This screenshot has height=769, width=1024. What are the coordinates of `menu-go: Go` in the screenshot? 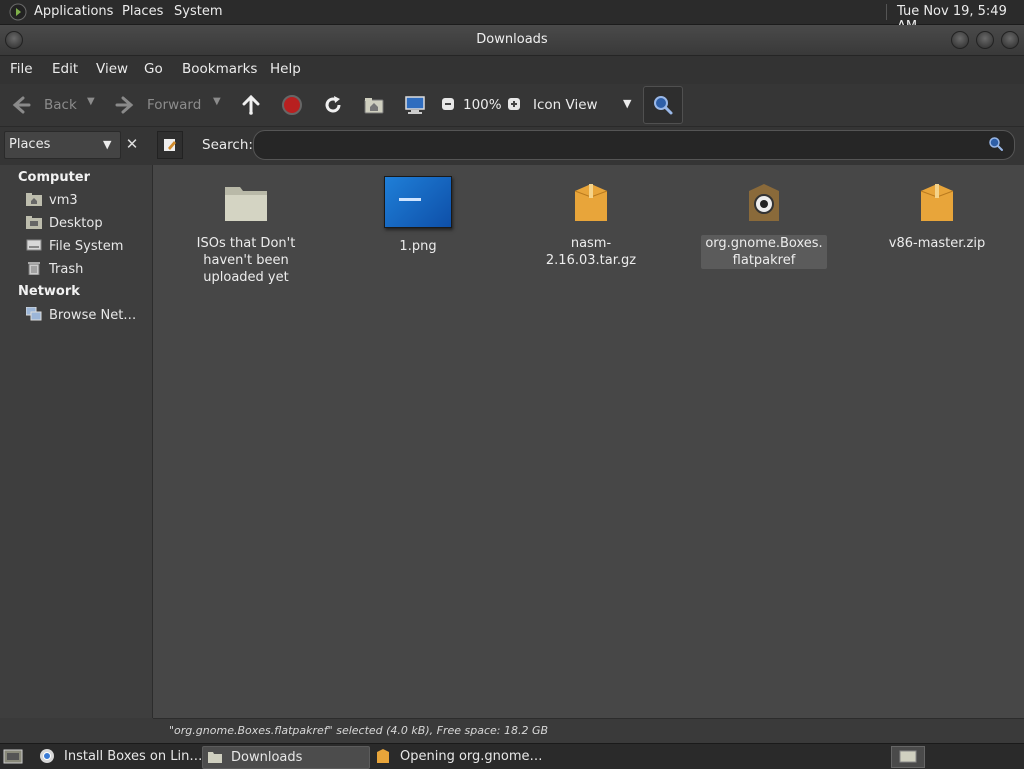 It's located at (153, 69).